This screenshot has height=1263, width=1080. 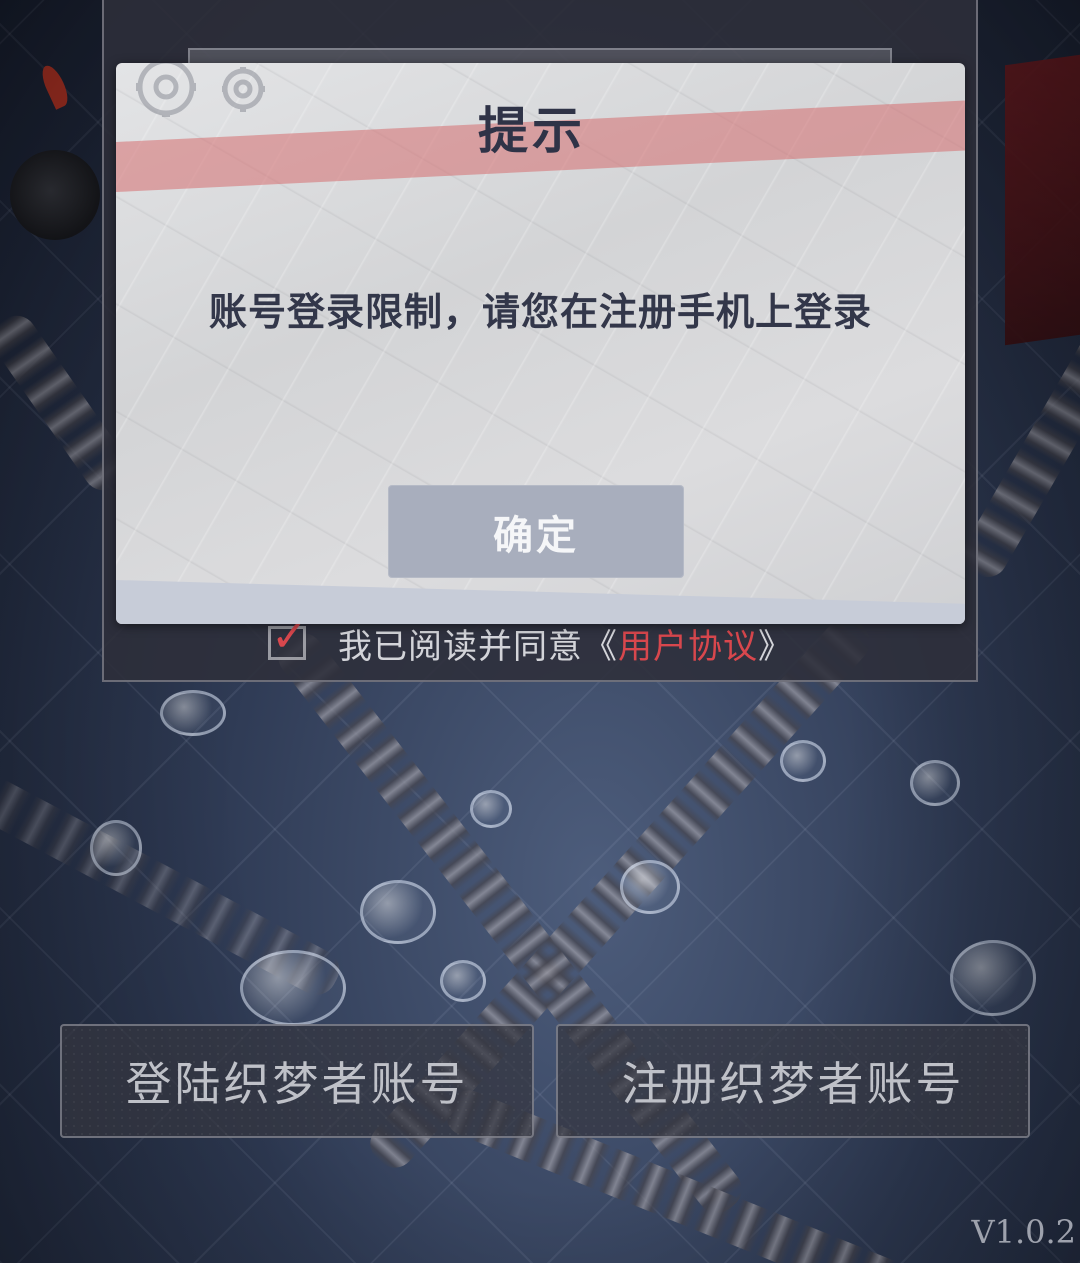 I want to click on confirm-button: 确定, so click(x=536, y=531).